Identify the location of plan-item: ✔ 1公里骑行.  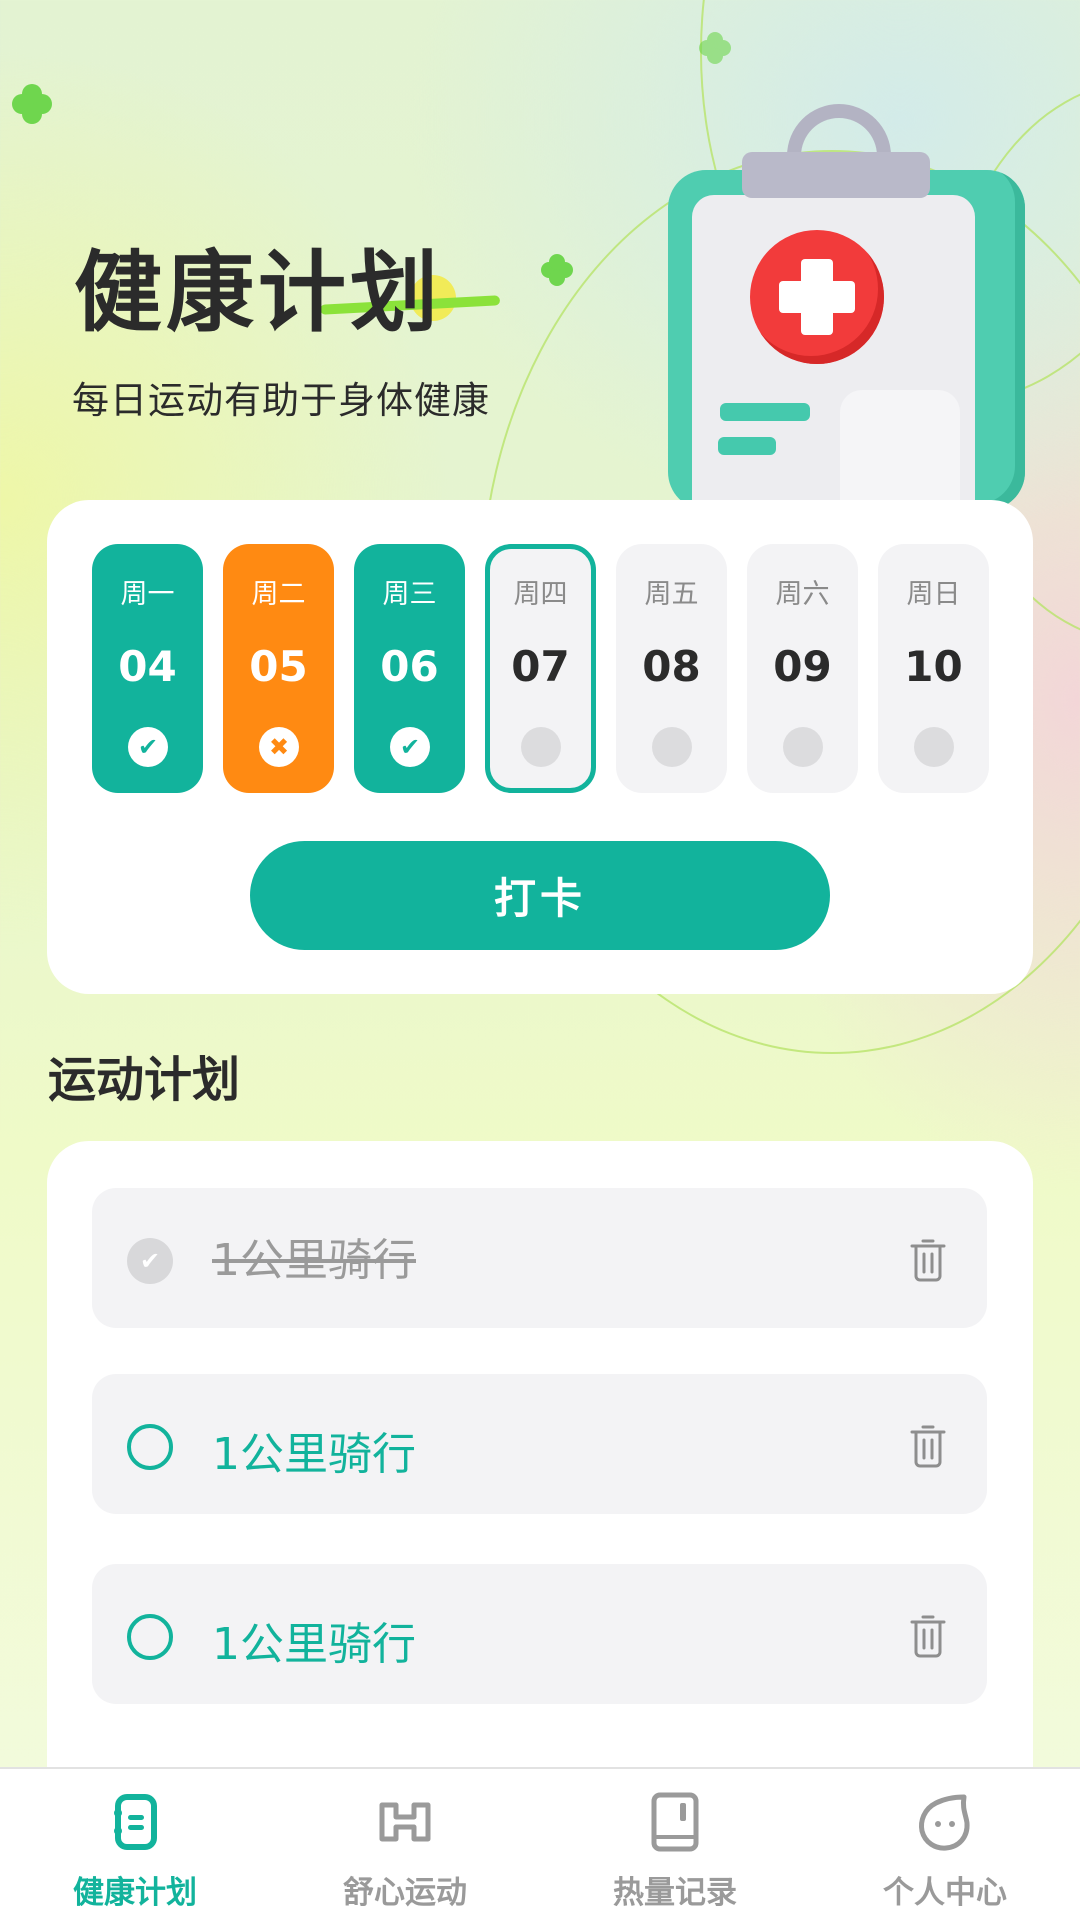
(539, 1258).